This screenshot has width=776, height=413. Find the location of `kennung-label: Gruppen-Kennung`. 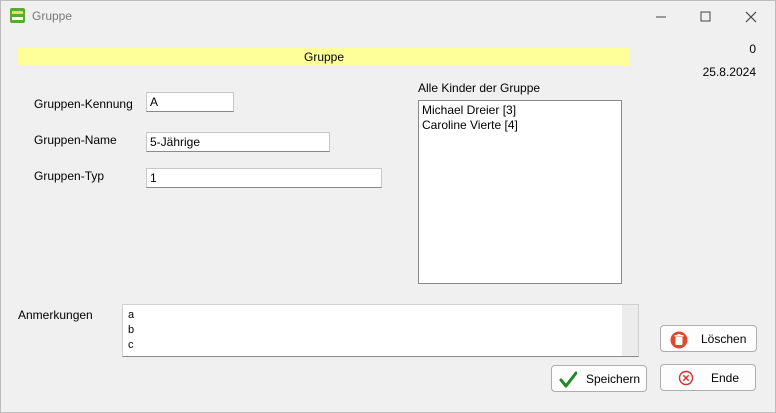

kennung-label: Gruppen-Kennung is located at coordinates (83, 104).